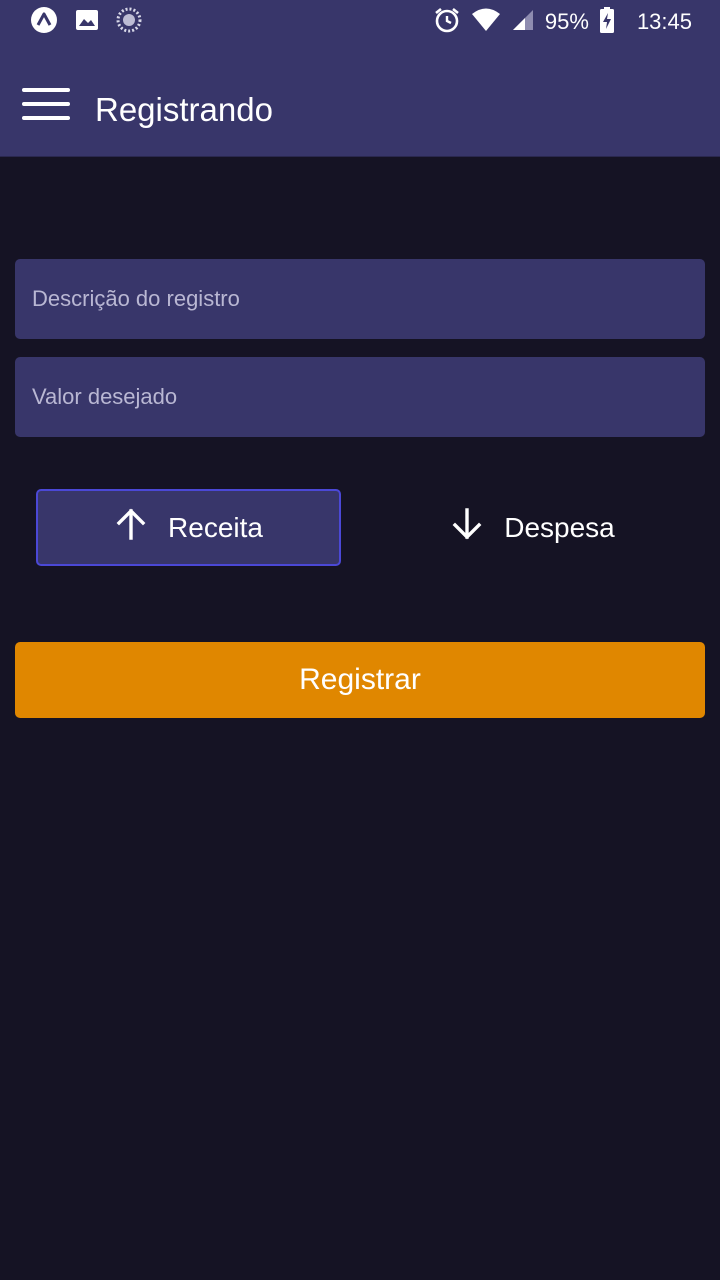 The height and width of the screenshot is (1280, 720). Describe the element at coordinates (184, 109) in the screenshot. I see `page-title: Registrando` at that location.